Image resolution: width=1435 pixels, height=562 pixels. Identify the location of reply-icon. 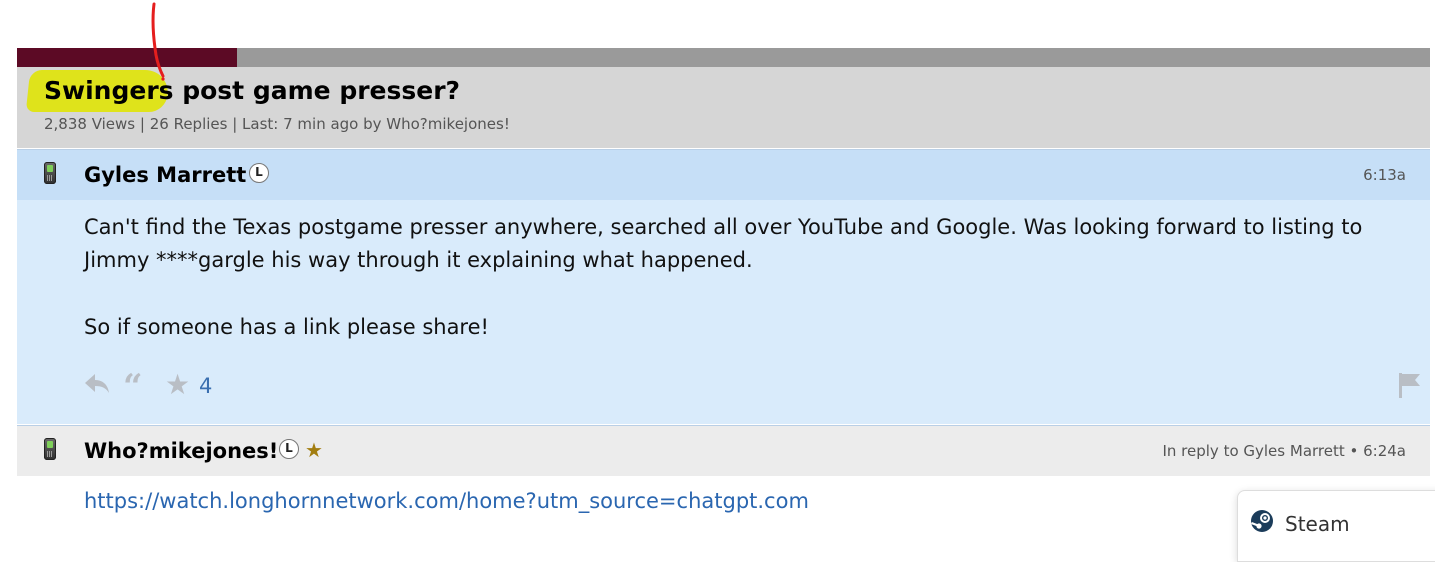
(97, 387).